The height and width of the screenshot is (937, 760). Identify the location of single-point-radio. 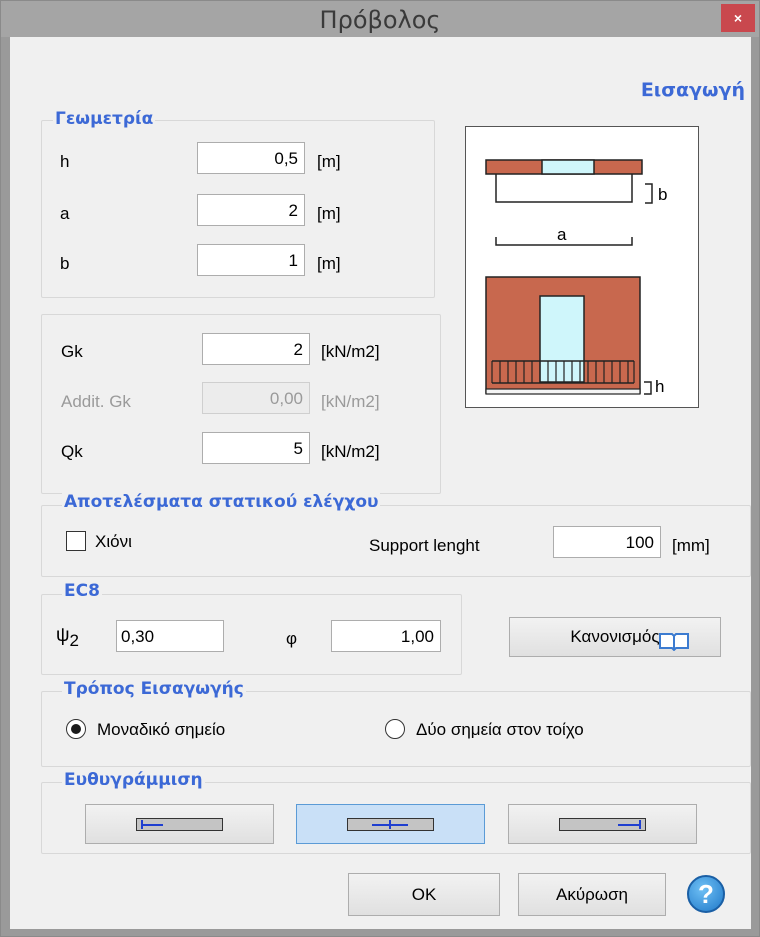
(76, 729).